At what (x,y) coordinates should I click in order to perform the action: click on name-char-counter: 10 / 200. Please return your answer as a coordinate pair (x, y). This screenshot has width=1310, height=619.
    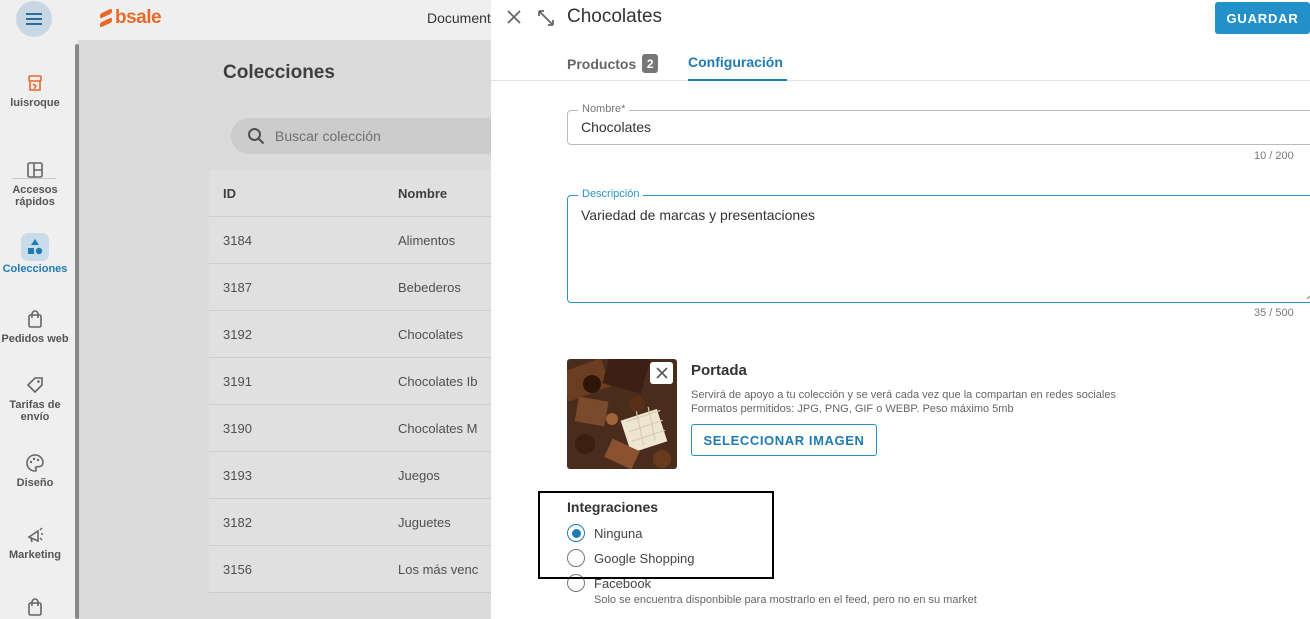
    Looking at the image, I should click on (1274, 156).